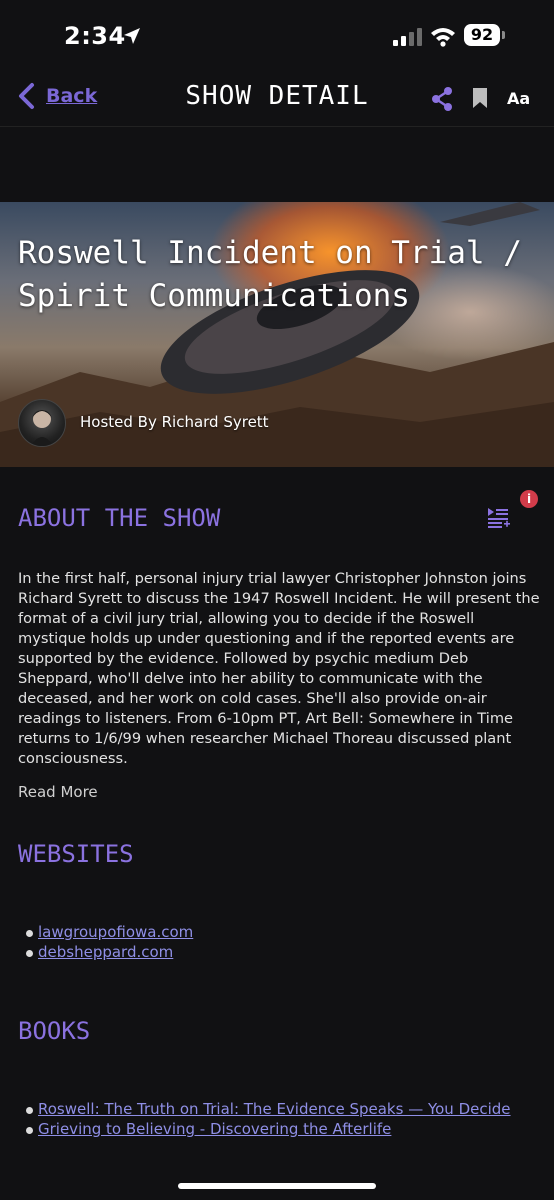 This screenshot has width=554, height=1200. Describe the element at coordinates (115, 932) in the screenshot. I see `website-link: lawgroupofiowa.com` at that location.